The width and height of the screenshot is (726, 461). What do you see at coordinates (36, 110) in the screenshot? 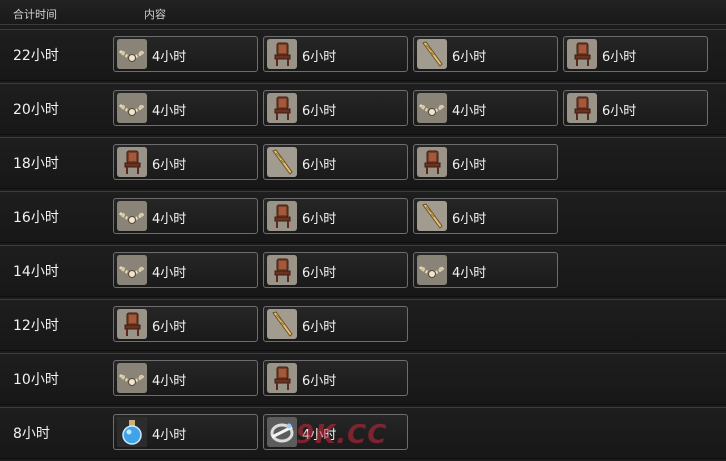
I see `total-time-label: 20小时` at bounding box center [36, 110].